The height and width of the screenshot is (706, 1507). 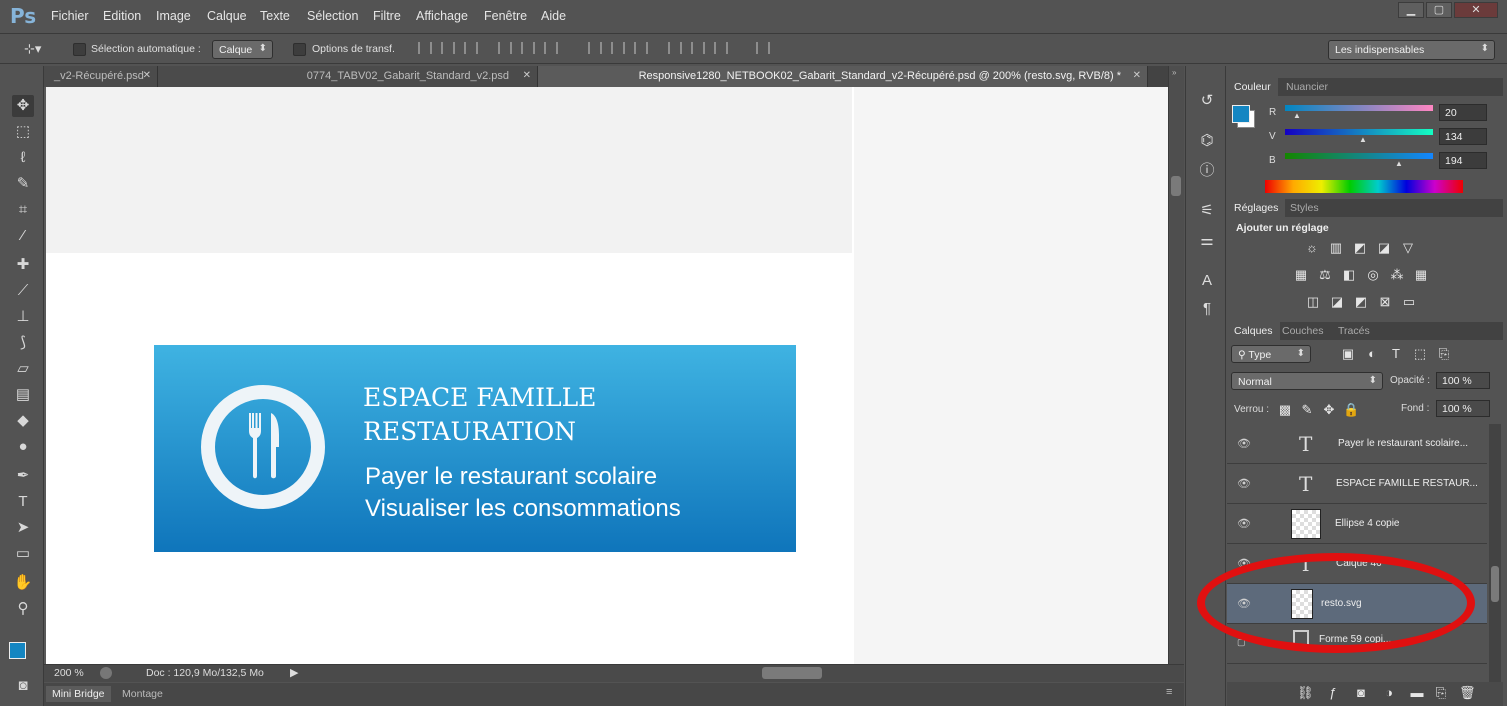 What do you see at coordinates (425, 48) in the screenshot?
I see `align-top-icon` at bounding box center [425, 48].